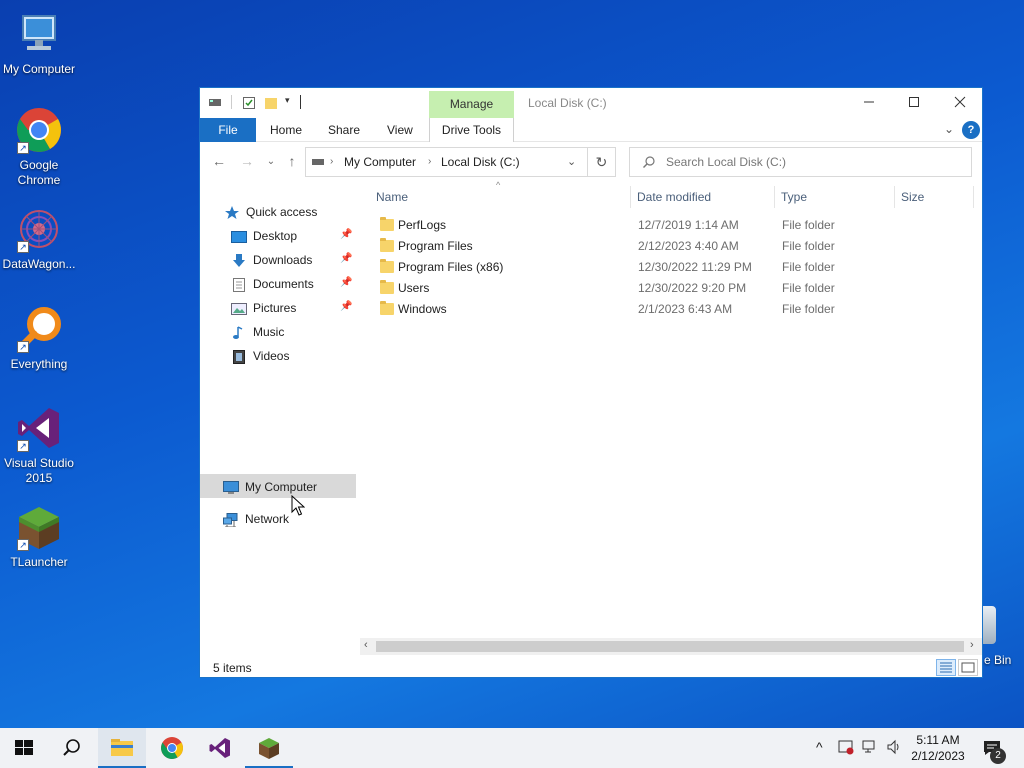 The image size is (1024, 768). What do you see at coordinates (685, 309) in the screenshot?
I see `file-date: 2/1/2023 6:43 AM` at bounding box center [685, 309].